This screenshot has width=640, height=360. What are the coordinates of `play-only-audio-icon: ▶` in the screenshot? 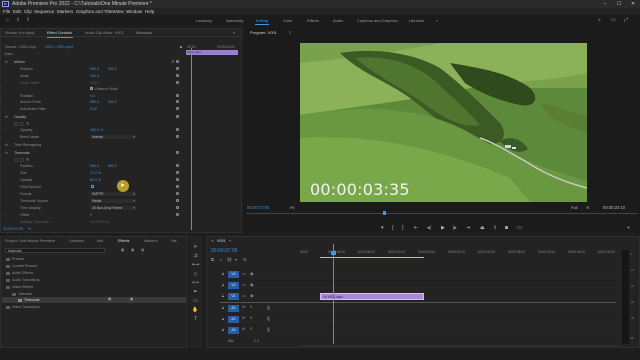 It's located at (181, 47).